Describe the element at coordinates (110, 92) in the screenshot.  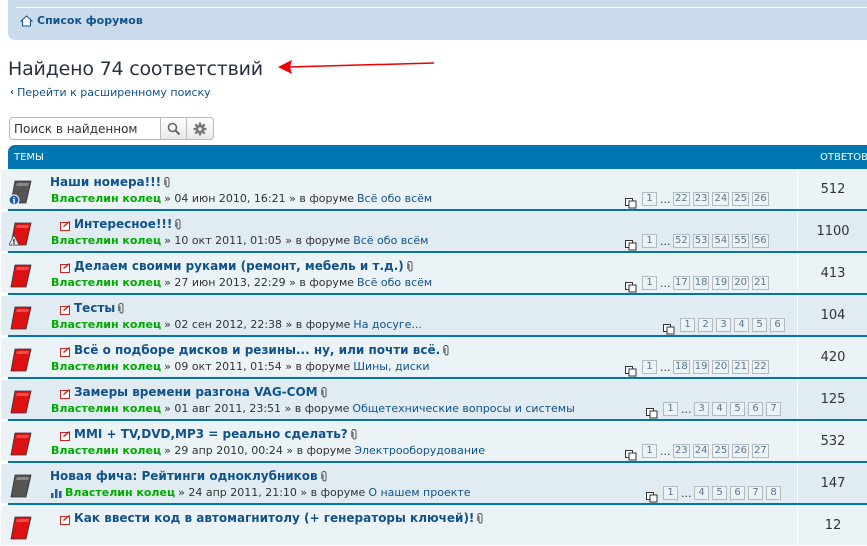
I see `advanced-search-link: ‹ Перейти к расширенному поиску` at that location.